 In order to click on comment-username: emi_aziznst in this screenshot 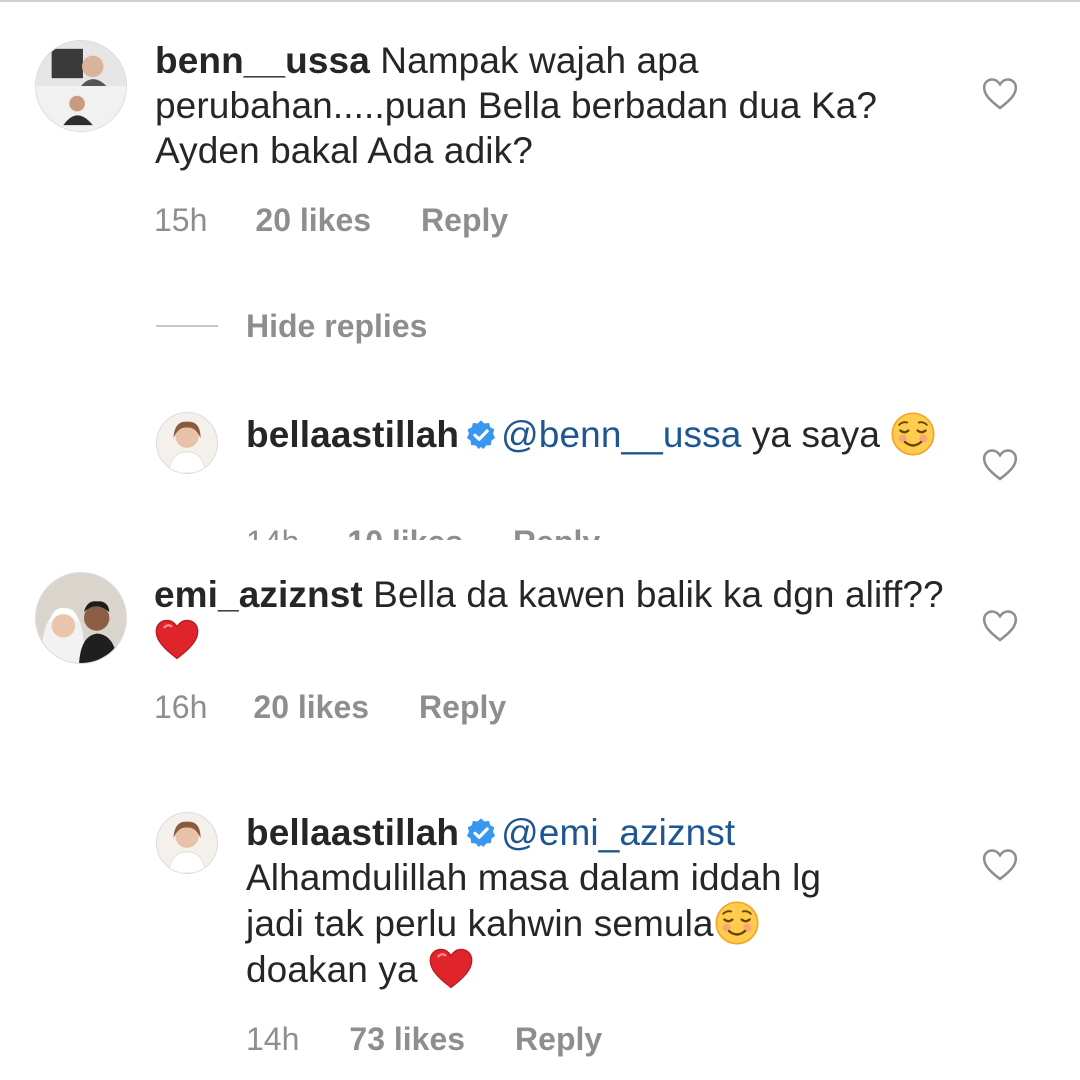, I will do `click(258, 594)`.